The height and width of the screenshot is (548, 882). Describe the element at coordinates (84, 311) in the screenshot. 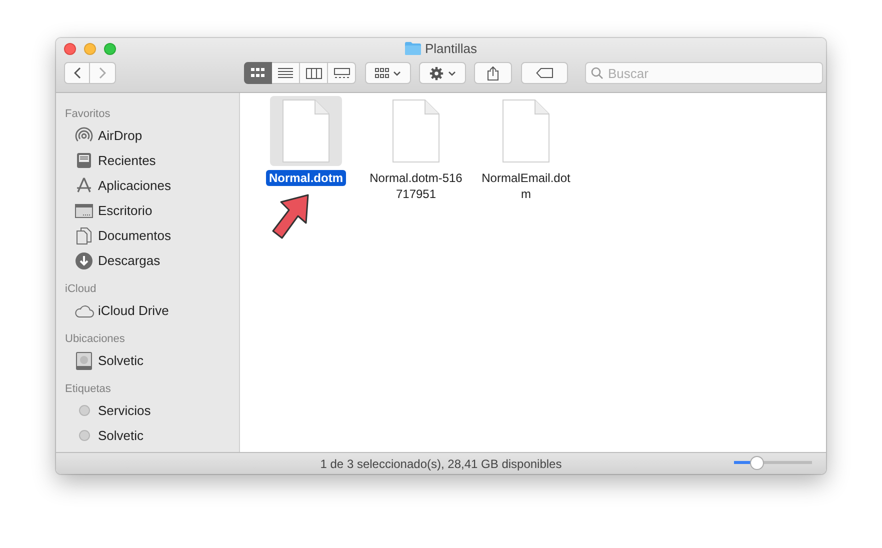

I see `cloud-icon` at that location.